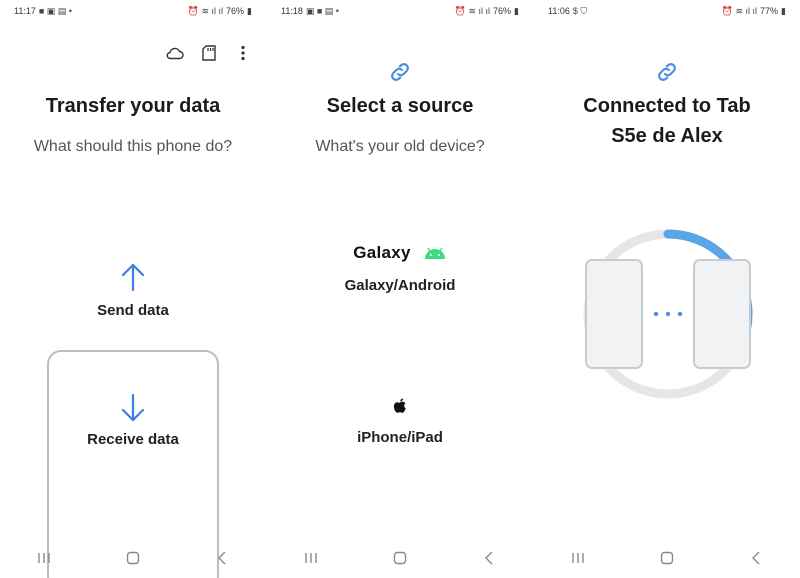 The image size is (800, 578). What do you see at coordinates (133, 407) in the screenshot?
I see `arrow-down-icon` at bounding box center [133, 407].